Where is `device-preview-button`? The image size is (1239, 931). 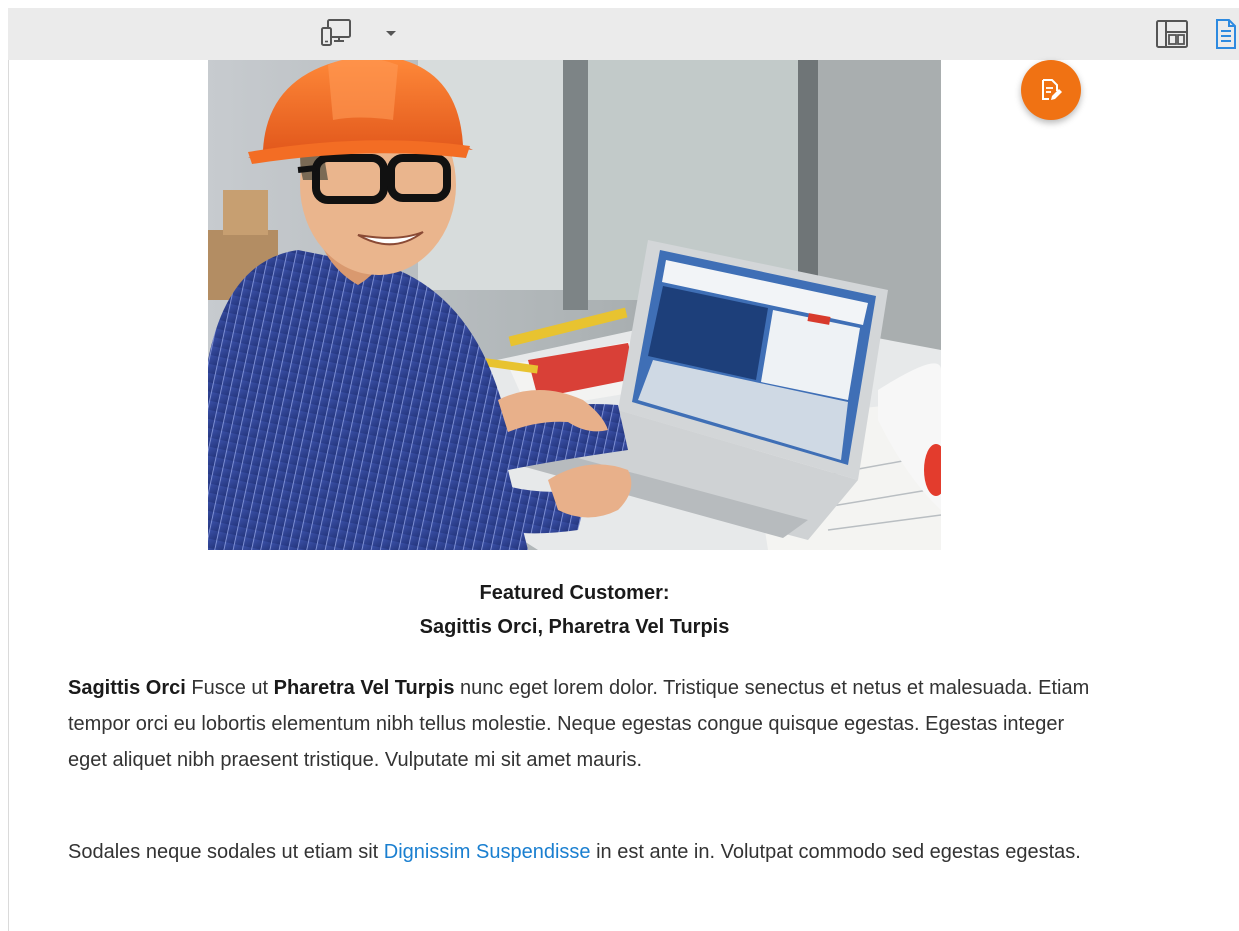 device-preview-button is located at coordinates (336, 34).